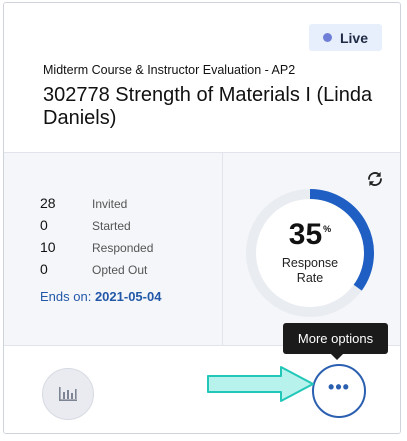 This screenshot has width=407, height=441. I want to click on view-report-button, so click(68, 394).